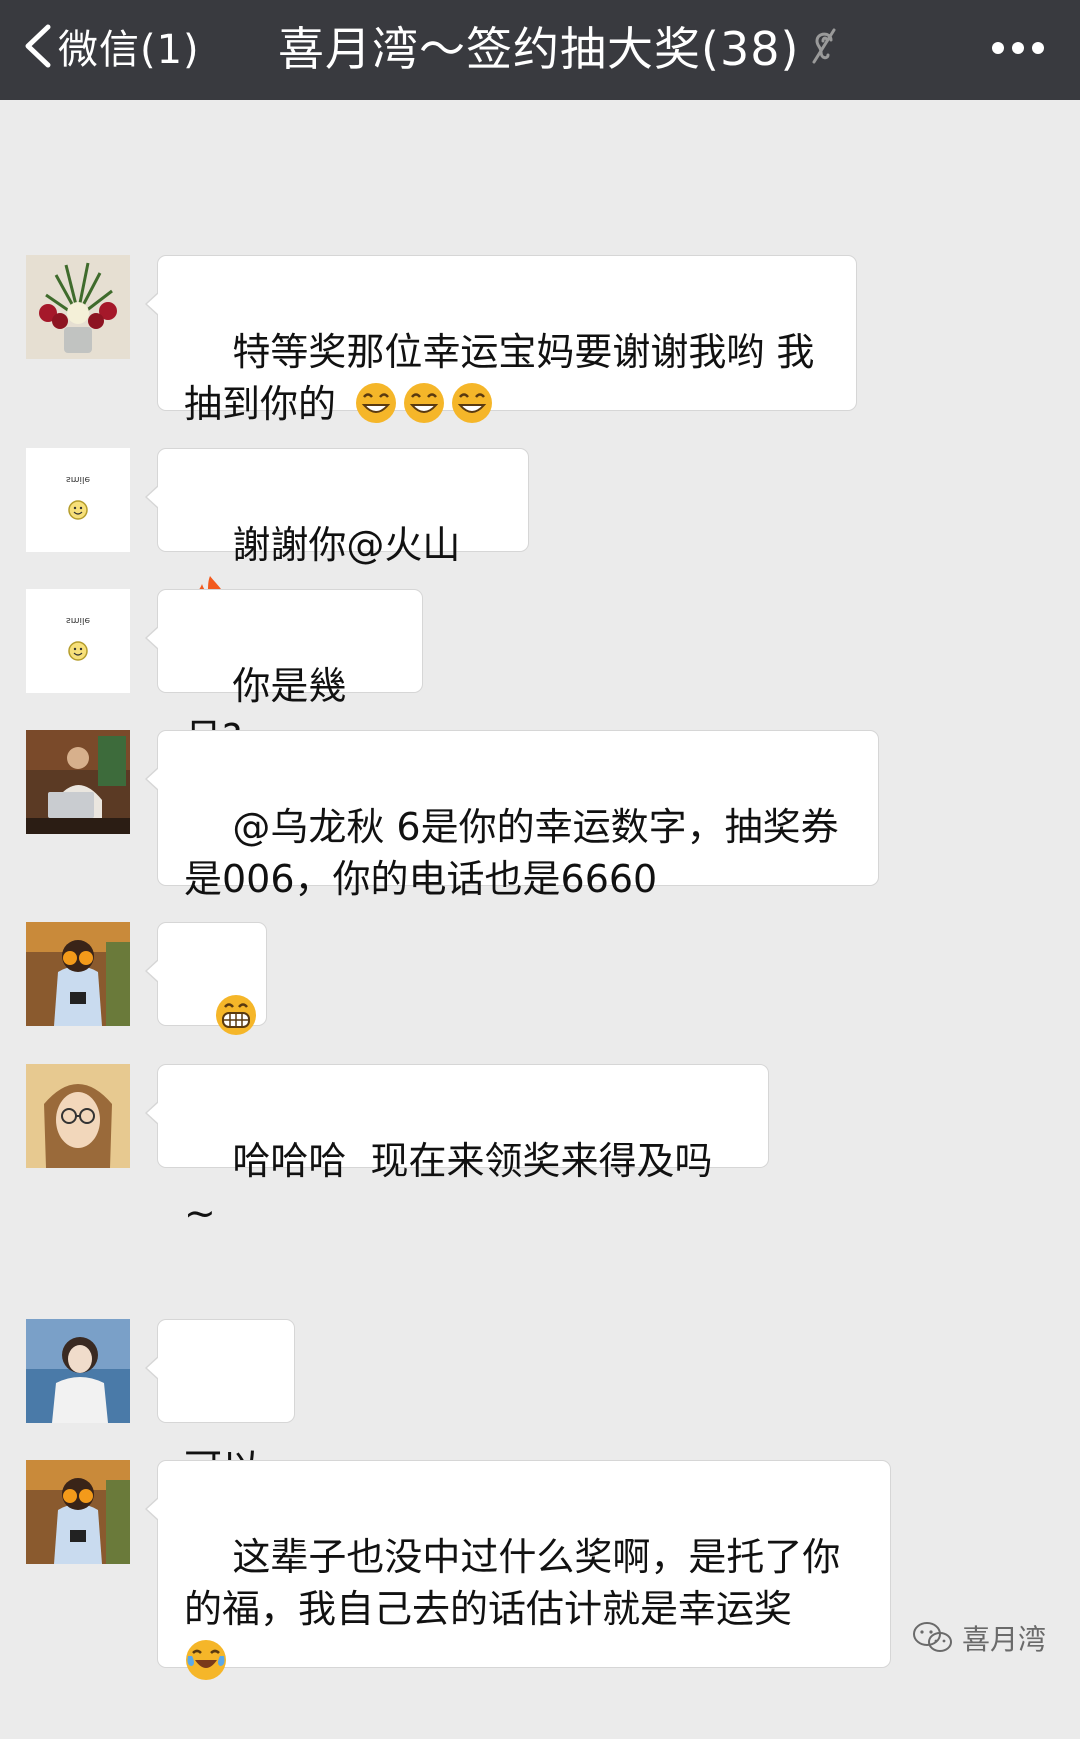 Image resolution: width=1080 pixels, height=1739 pixels. Describe the element at coordinates (129, 50) in the screenshot. I see `back-label: 微信(1)` at that location.